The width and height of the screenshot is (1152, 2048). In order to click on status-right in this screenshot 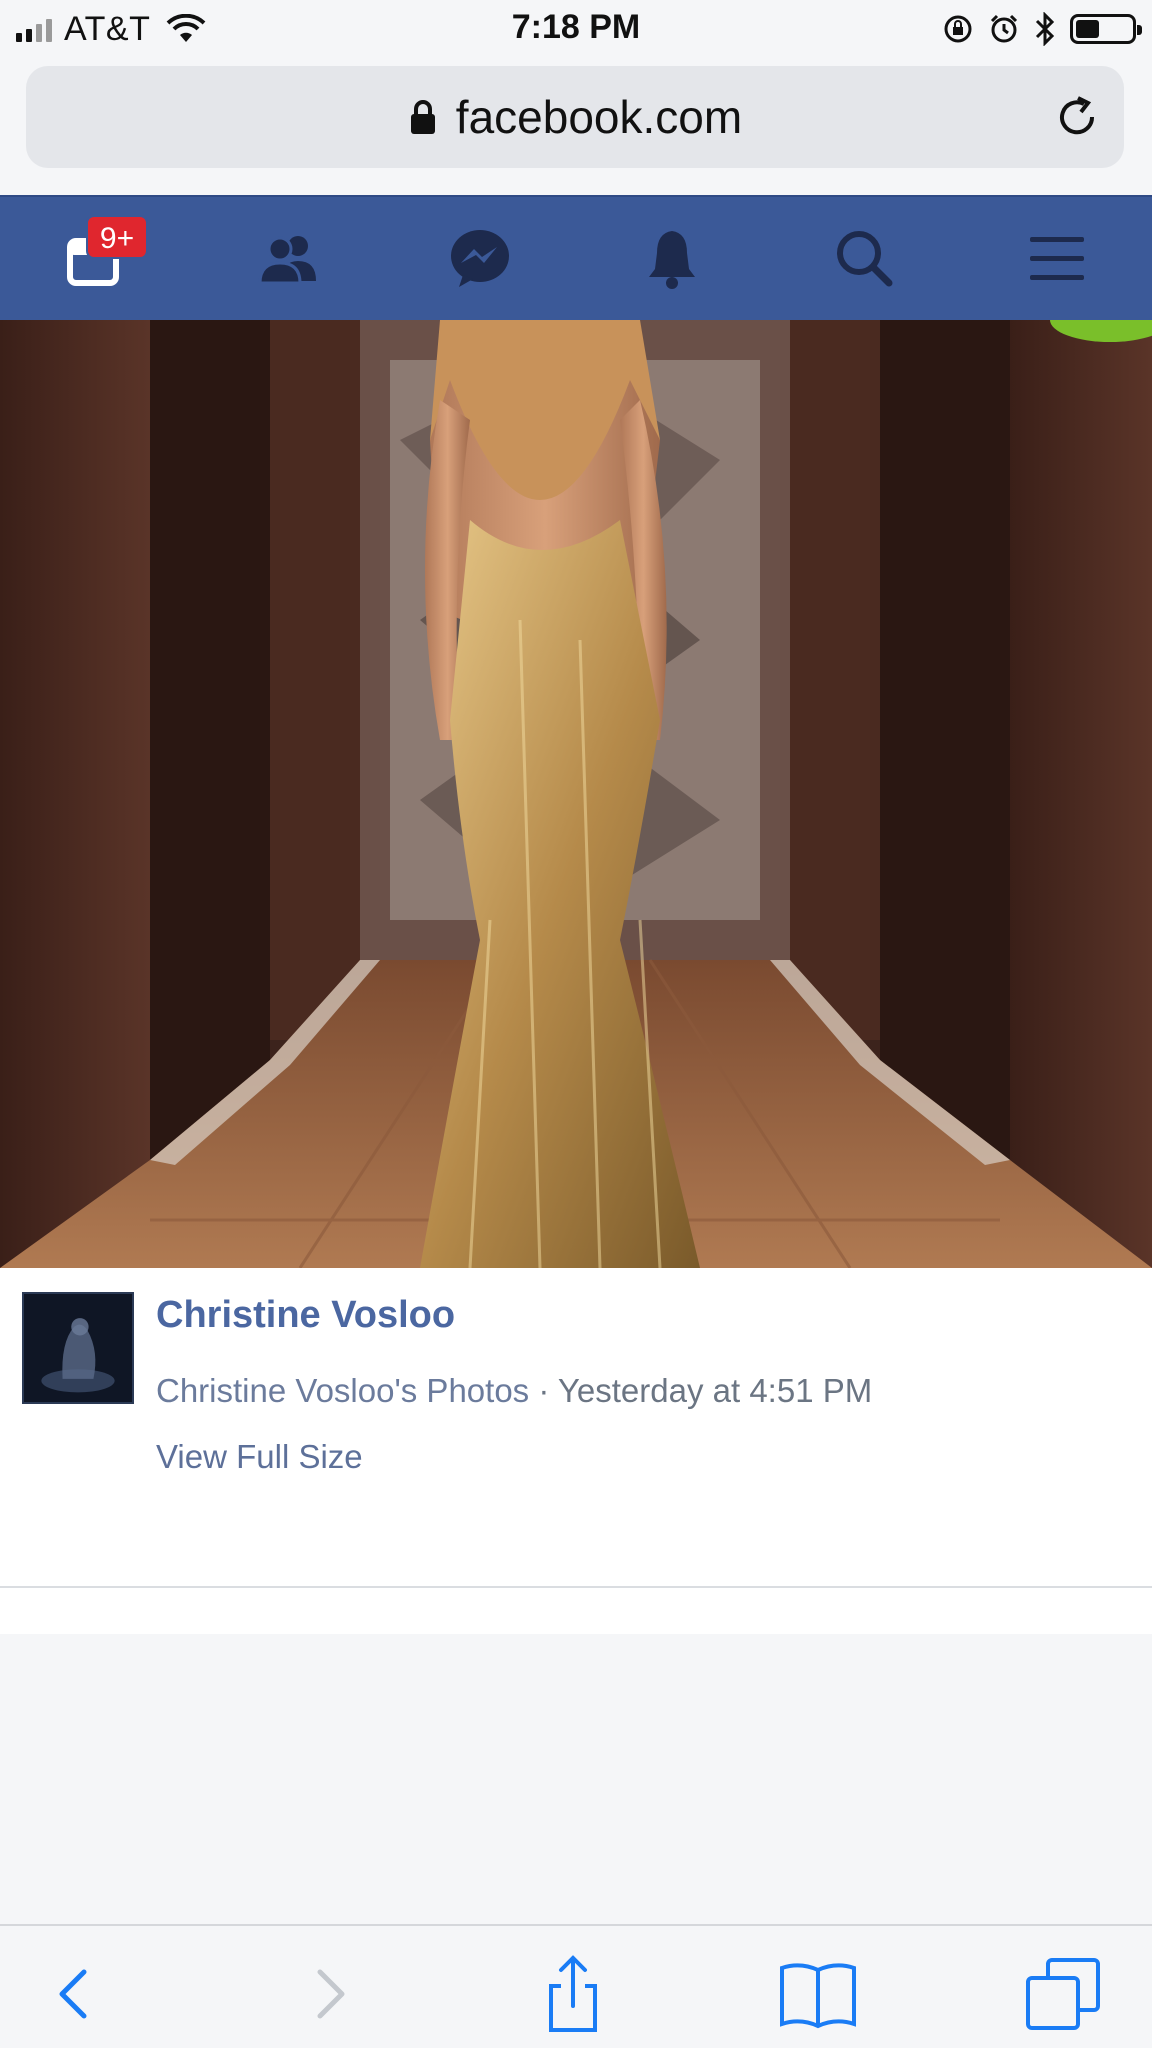, I will do `click(1042, 29)`.